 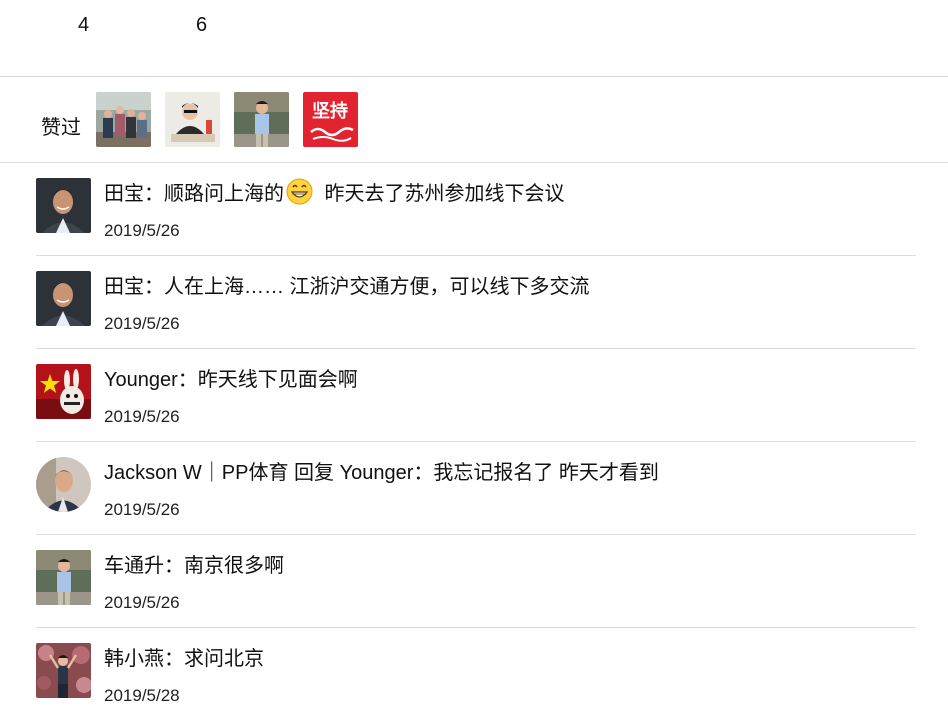 I want to click on calligraphy-text: 坚持, so click(x=330, y=111).